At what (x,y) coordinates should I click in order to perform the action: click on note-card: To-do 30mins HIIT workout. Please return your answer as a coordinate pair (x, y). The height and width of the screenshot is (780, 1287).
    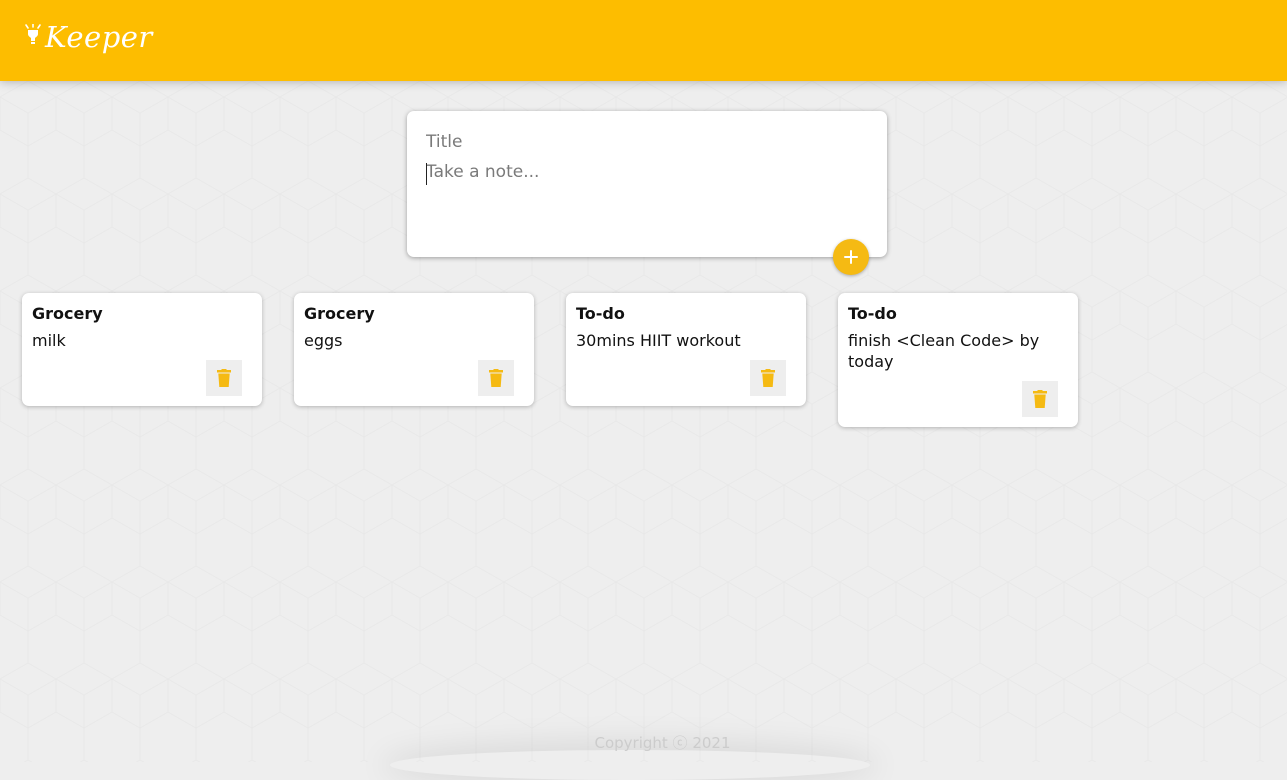
    Looking at the image, I should click on (686, 349).